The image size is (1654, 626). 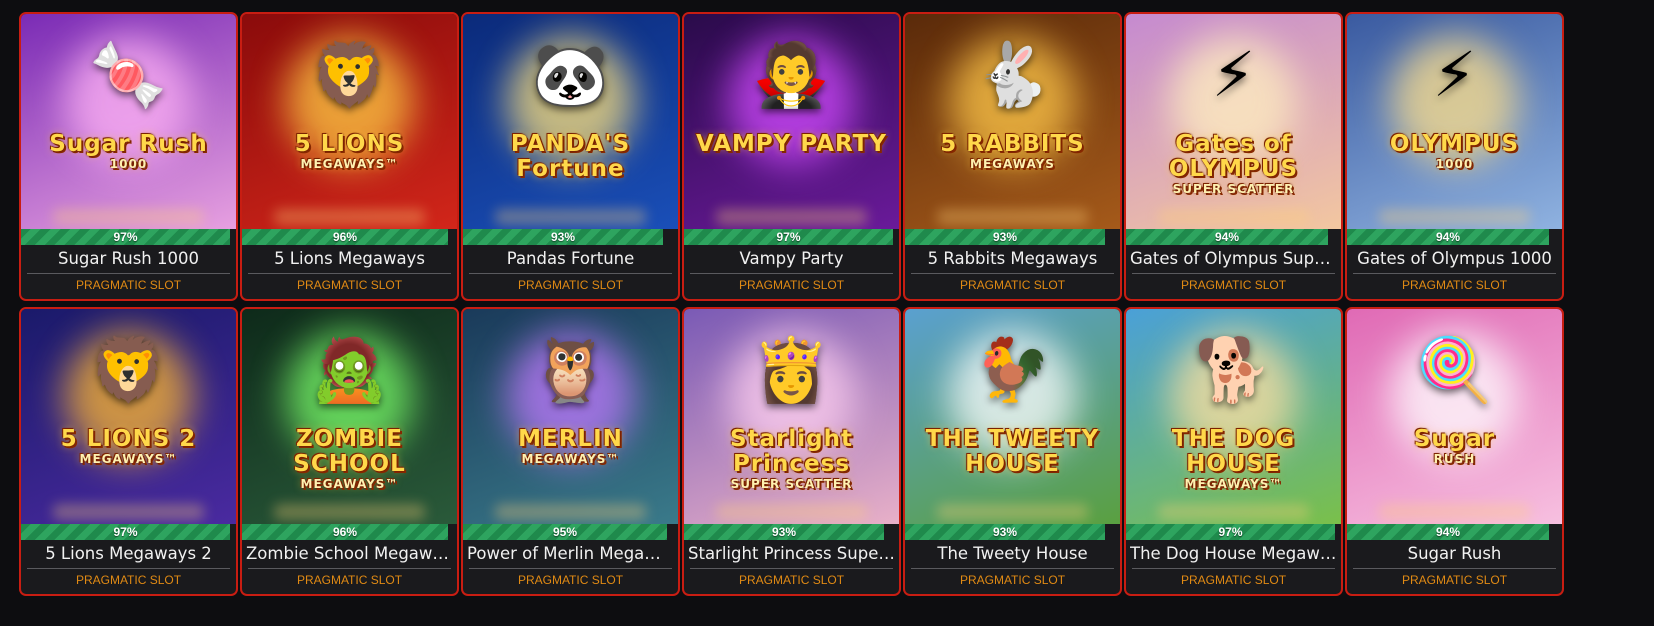 What do you see at coordinates (1012, 554) in the screenshot?
I see `game-title: The Tweety House` at bounding box center [1012, 554].